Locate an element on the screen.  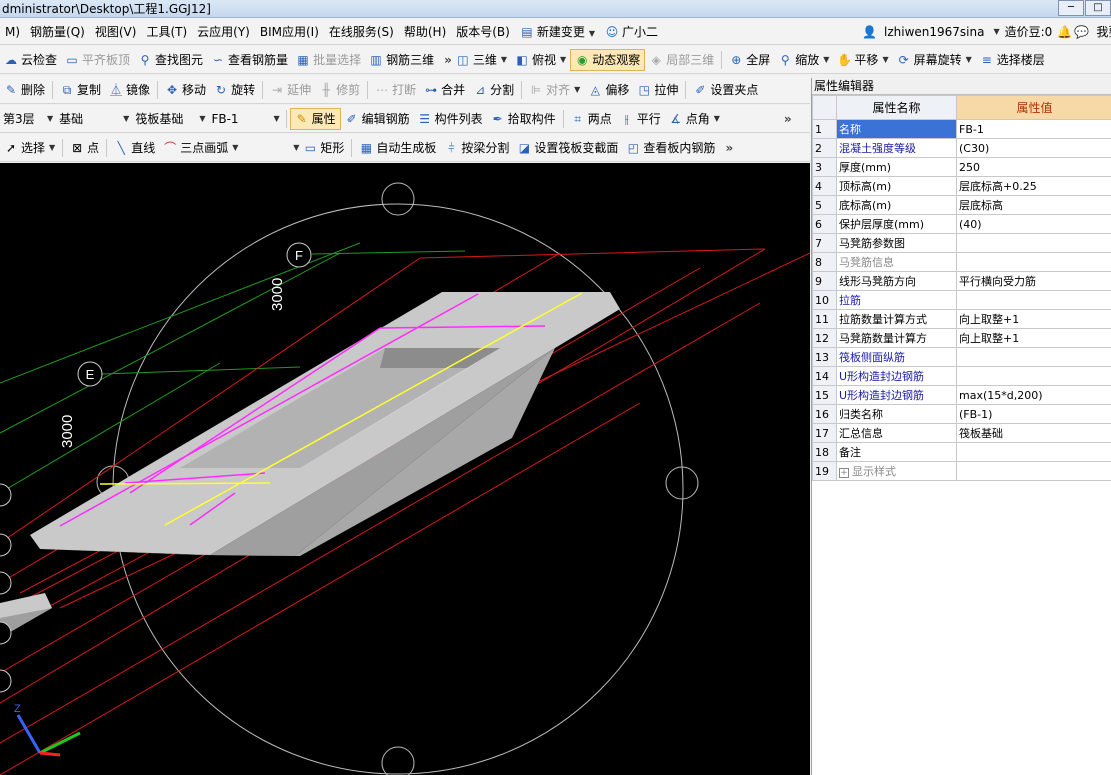
point-angle-button: ∡ 点角 ▼ is located at coordinates (694, 119).